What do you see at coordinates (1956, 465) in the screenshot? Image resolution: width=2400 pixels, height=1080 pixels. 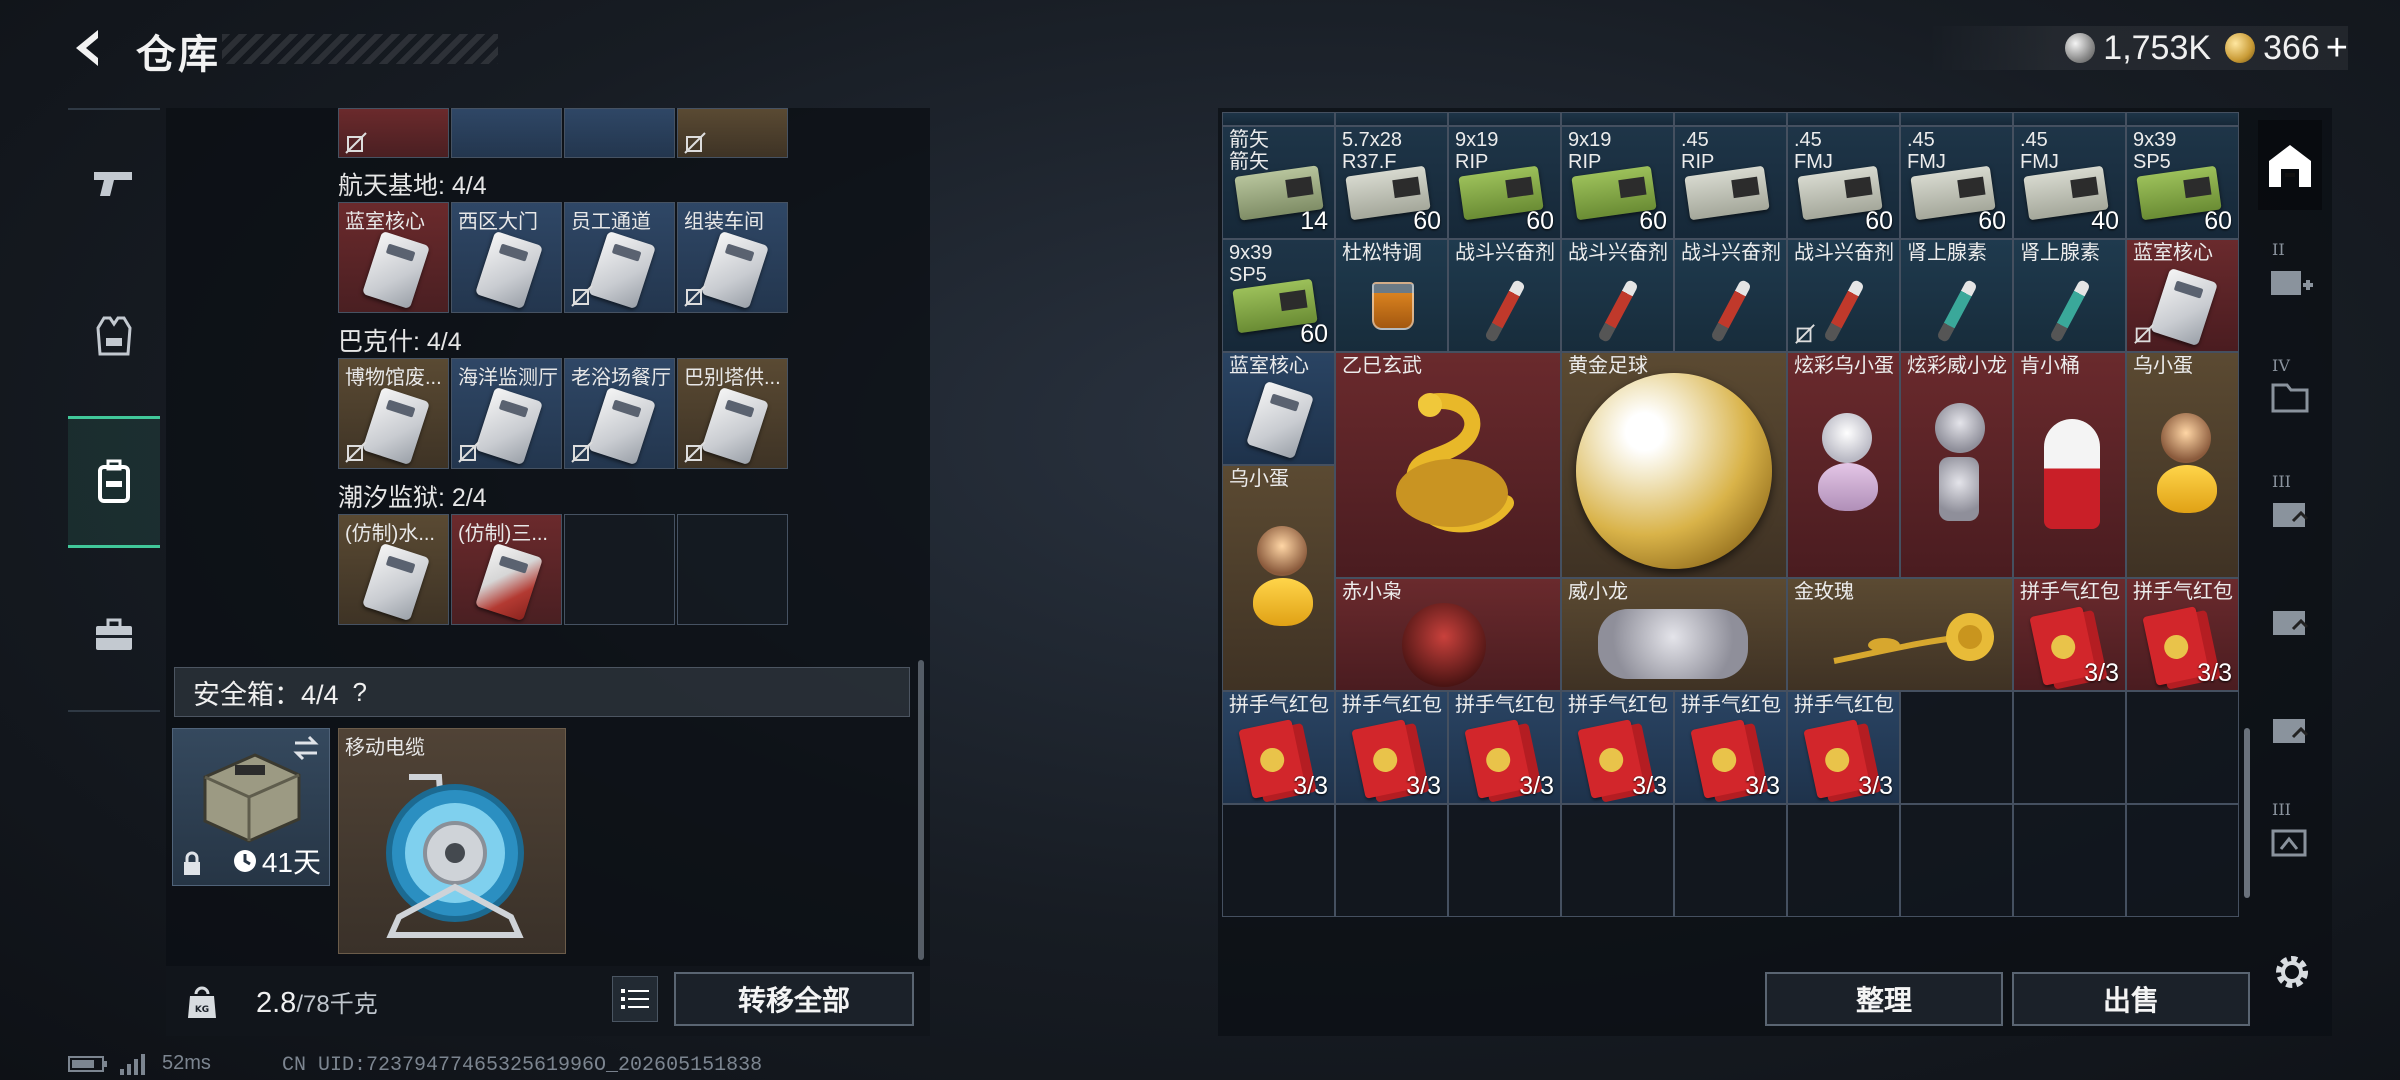 I see `collectible-figure-cell: 炫彩威小龙` at bounding box center [1956, 465].